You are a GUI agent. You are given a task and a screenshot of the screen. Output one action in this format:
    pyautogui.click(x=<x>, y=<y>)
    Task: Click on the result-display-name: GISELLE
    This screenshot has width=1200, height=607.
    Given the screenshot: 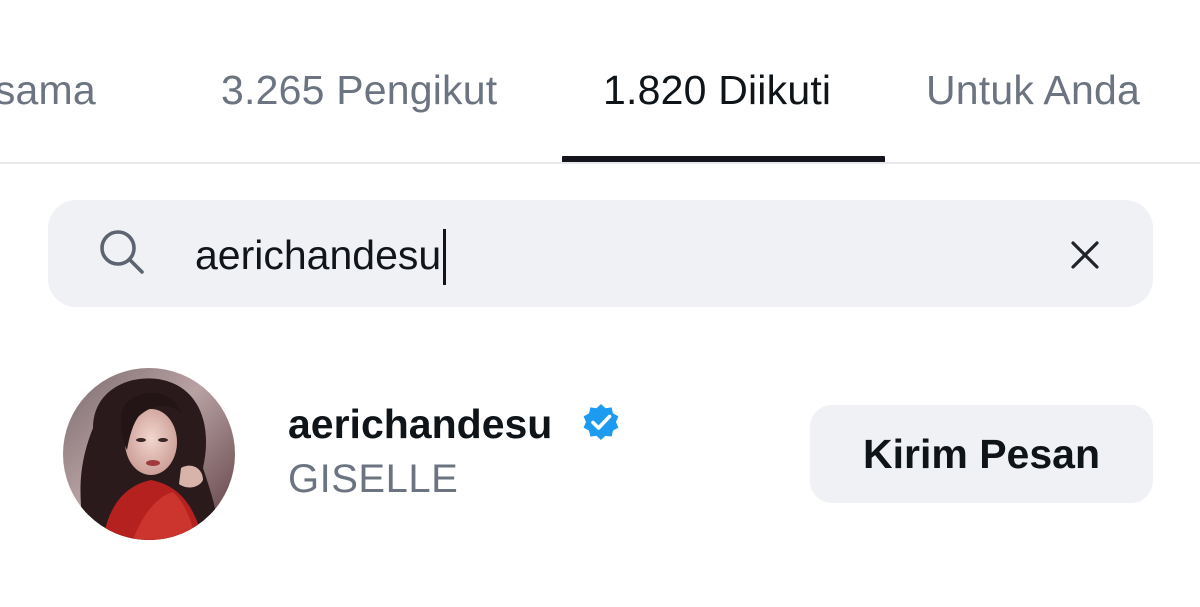 What is the action you would take?
    pyautogui.click(x=373, y=479)
    